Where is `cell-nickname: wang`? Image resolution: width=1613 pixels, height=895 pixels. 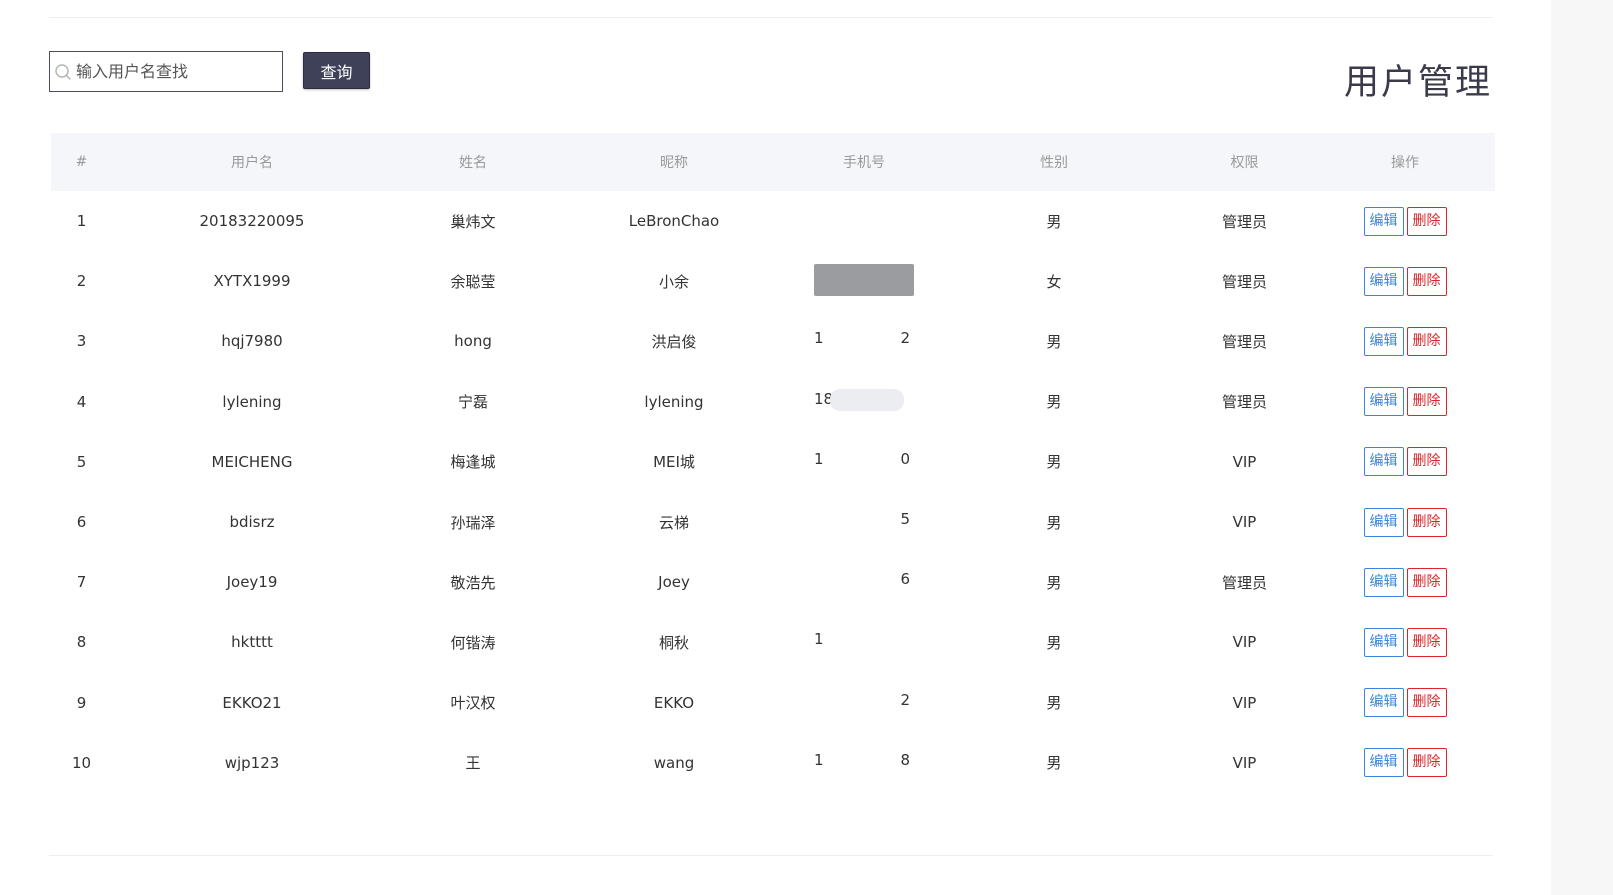
cell-nickname: wang is located at coordinates (674, 762).